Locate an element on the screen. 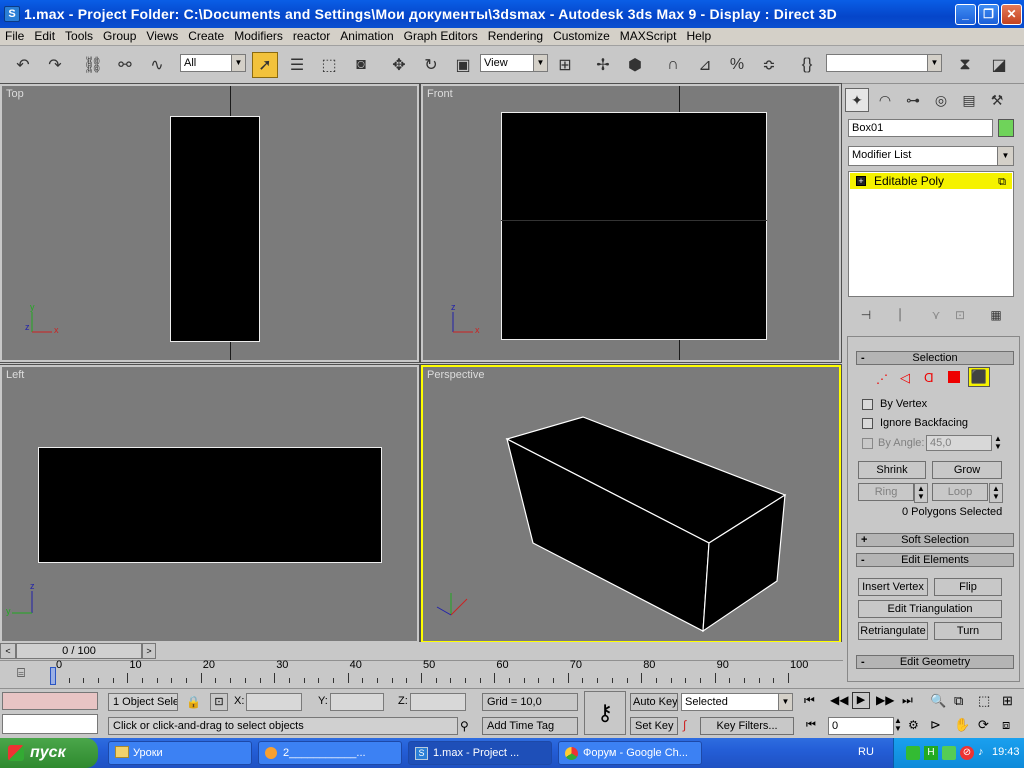 The image size is (1024, 768). curve-editor-icon: ⌸ is located at coordinates (21, 675).